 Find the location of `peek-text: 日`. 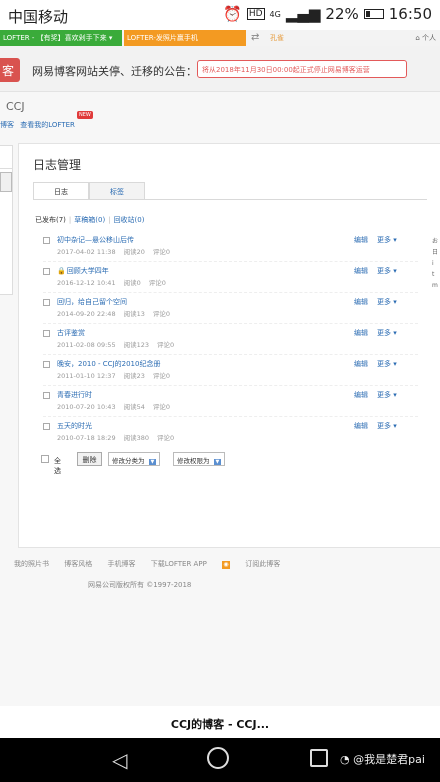

peek-text: 日 is located at coordinates (435, 252).